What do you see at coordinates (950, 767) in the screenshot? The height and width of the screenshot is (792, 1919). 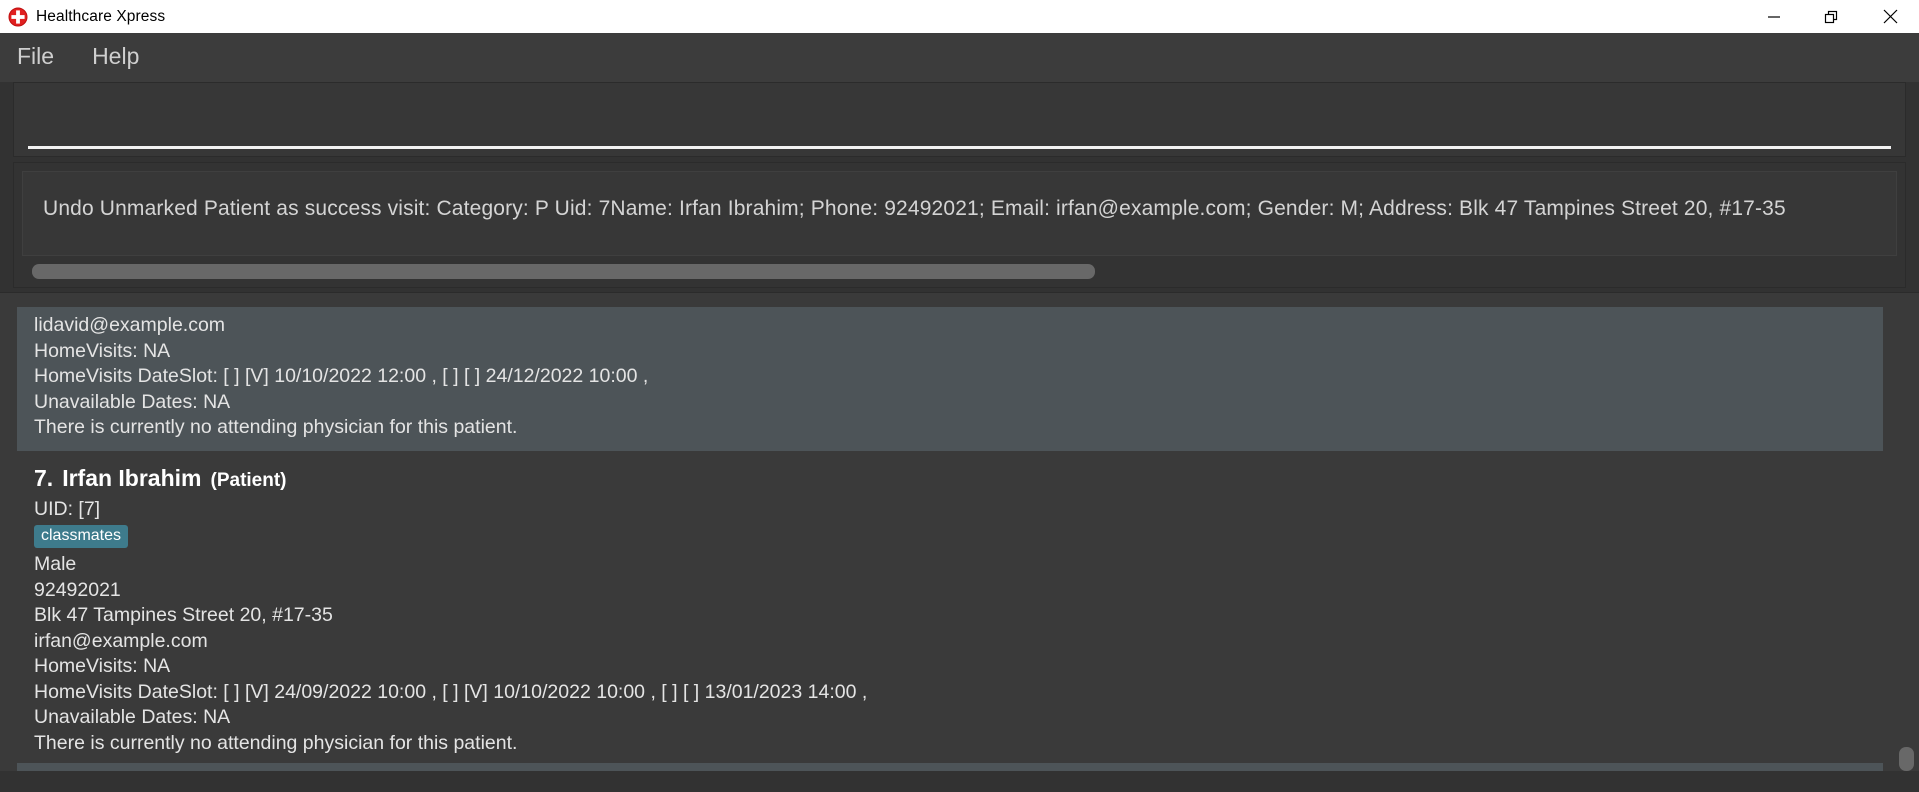 I see `person-card-next-partial` at bounding box center [950, 767].